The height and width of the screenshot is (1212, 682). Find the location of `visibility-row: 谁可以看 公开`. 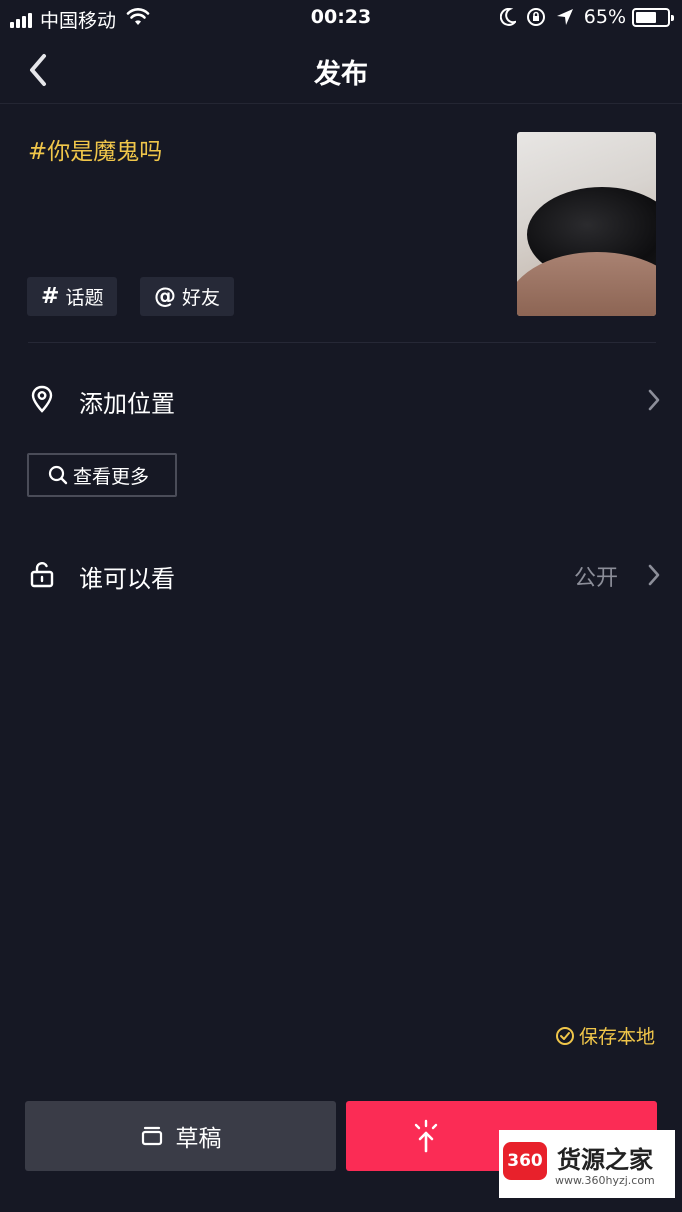

visibility-row: 谁可以看 公开 is located at coordinates (341, 574).